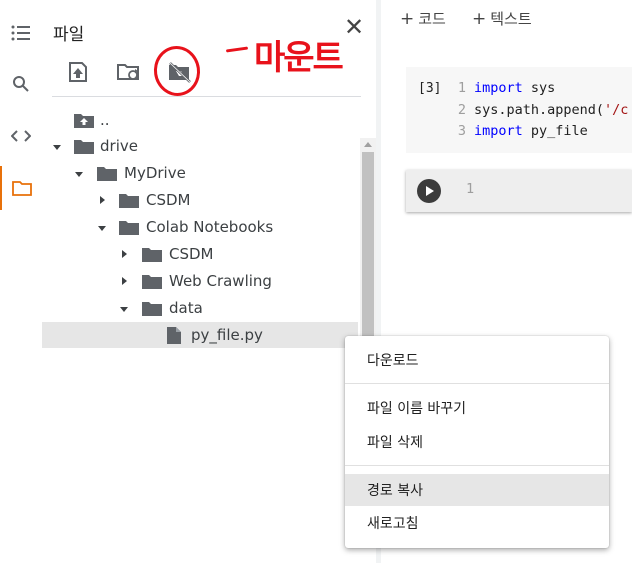 The image size is (632, 563). What do you see at coordinates (470, 189) in the screenshot?
I see `line-number: 1` at bounding box center [470, 189].